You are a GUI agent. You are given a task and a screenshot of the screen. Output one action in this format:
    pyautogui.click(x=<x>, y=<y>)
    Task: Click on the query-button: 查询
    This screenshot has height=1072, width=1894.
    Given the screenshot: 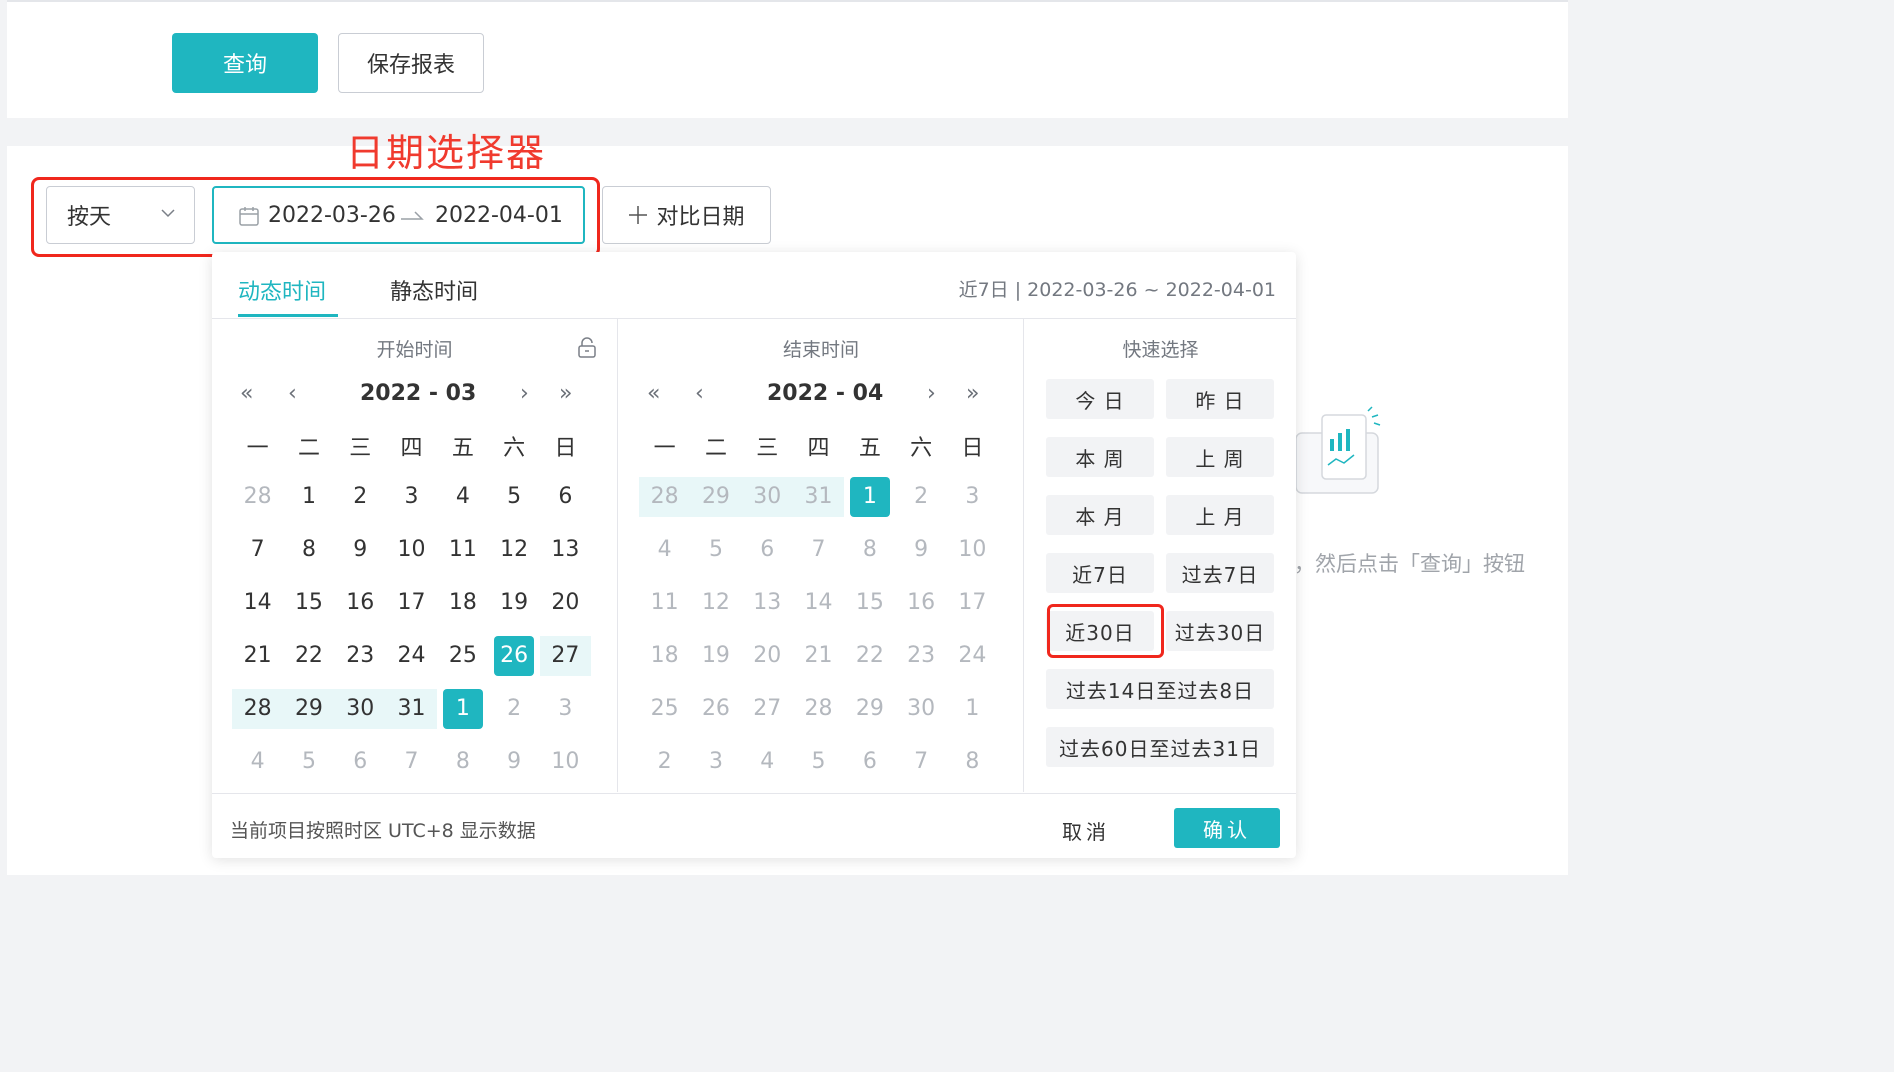 What is the action you would take?
    pyautogui.click(x=245, y=63)
    